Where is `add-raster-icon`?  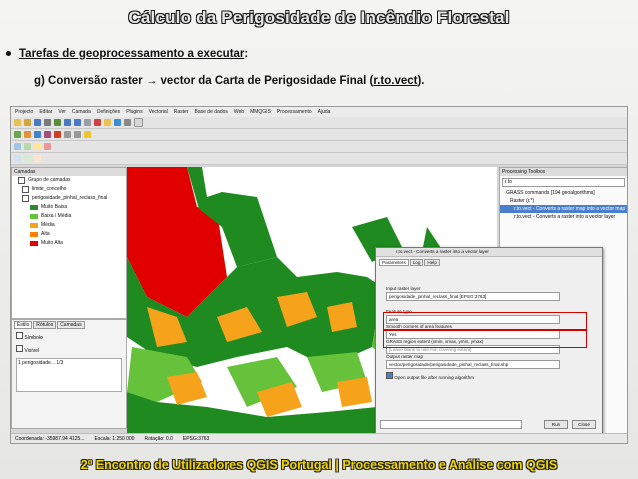 add-raster-icon is located at coordinates (27, 134).